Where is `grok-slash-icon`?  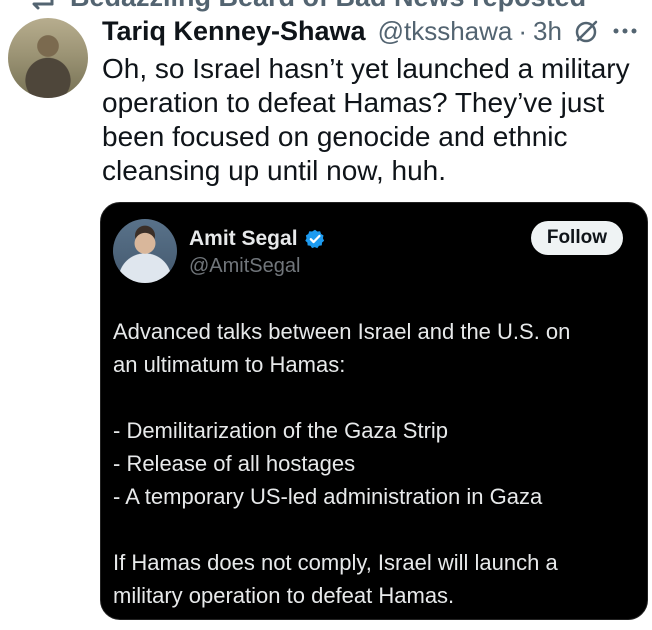 grok-slash-icon is located at coordinates (586, 32).